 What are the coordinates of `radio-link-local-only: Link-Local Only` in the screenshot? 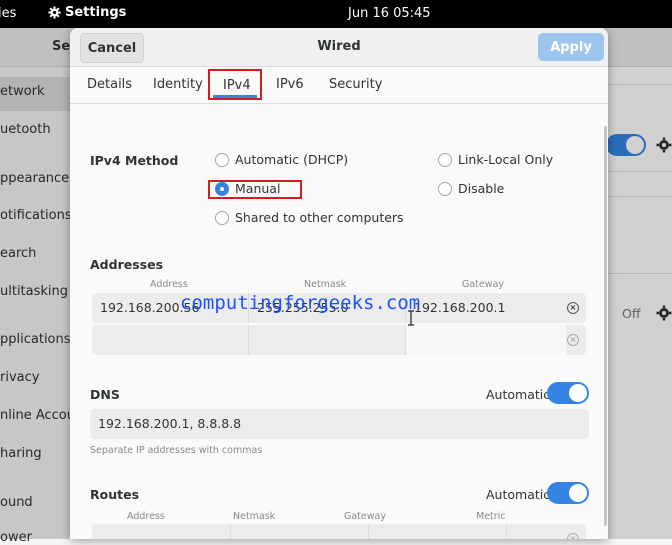 It's located at (495, 159).